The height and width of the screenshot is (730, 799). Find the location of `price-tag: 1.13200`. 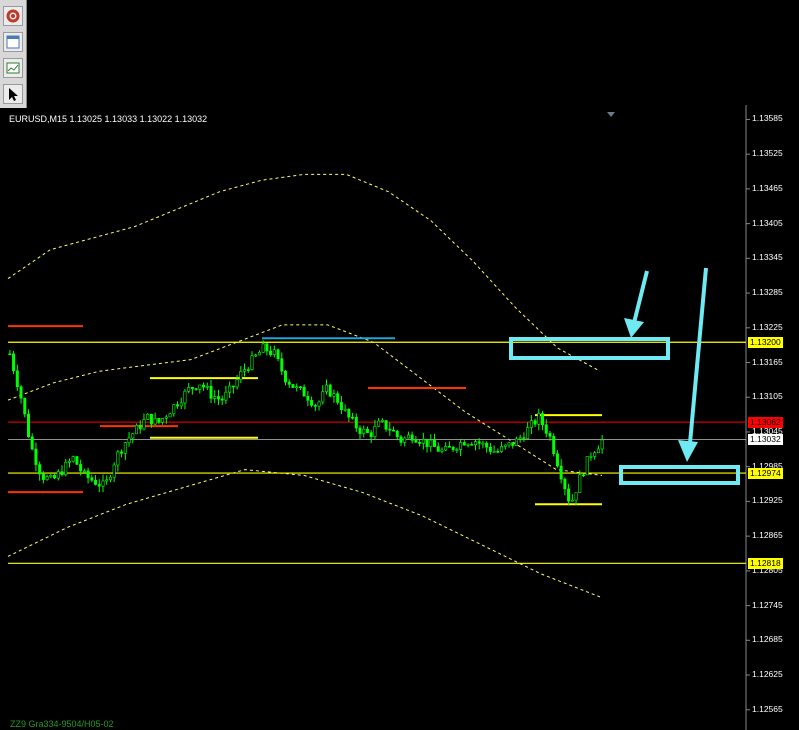

price-tag: 1.13200 is located at coordinates (765, 342).